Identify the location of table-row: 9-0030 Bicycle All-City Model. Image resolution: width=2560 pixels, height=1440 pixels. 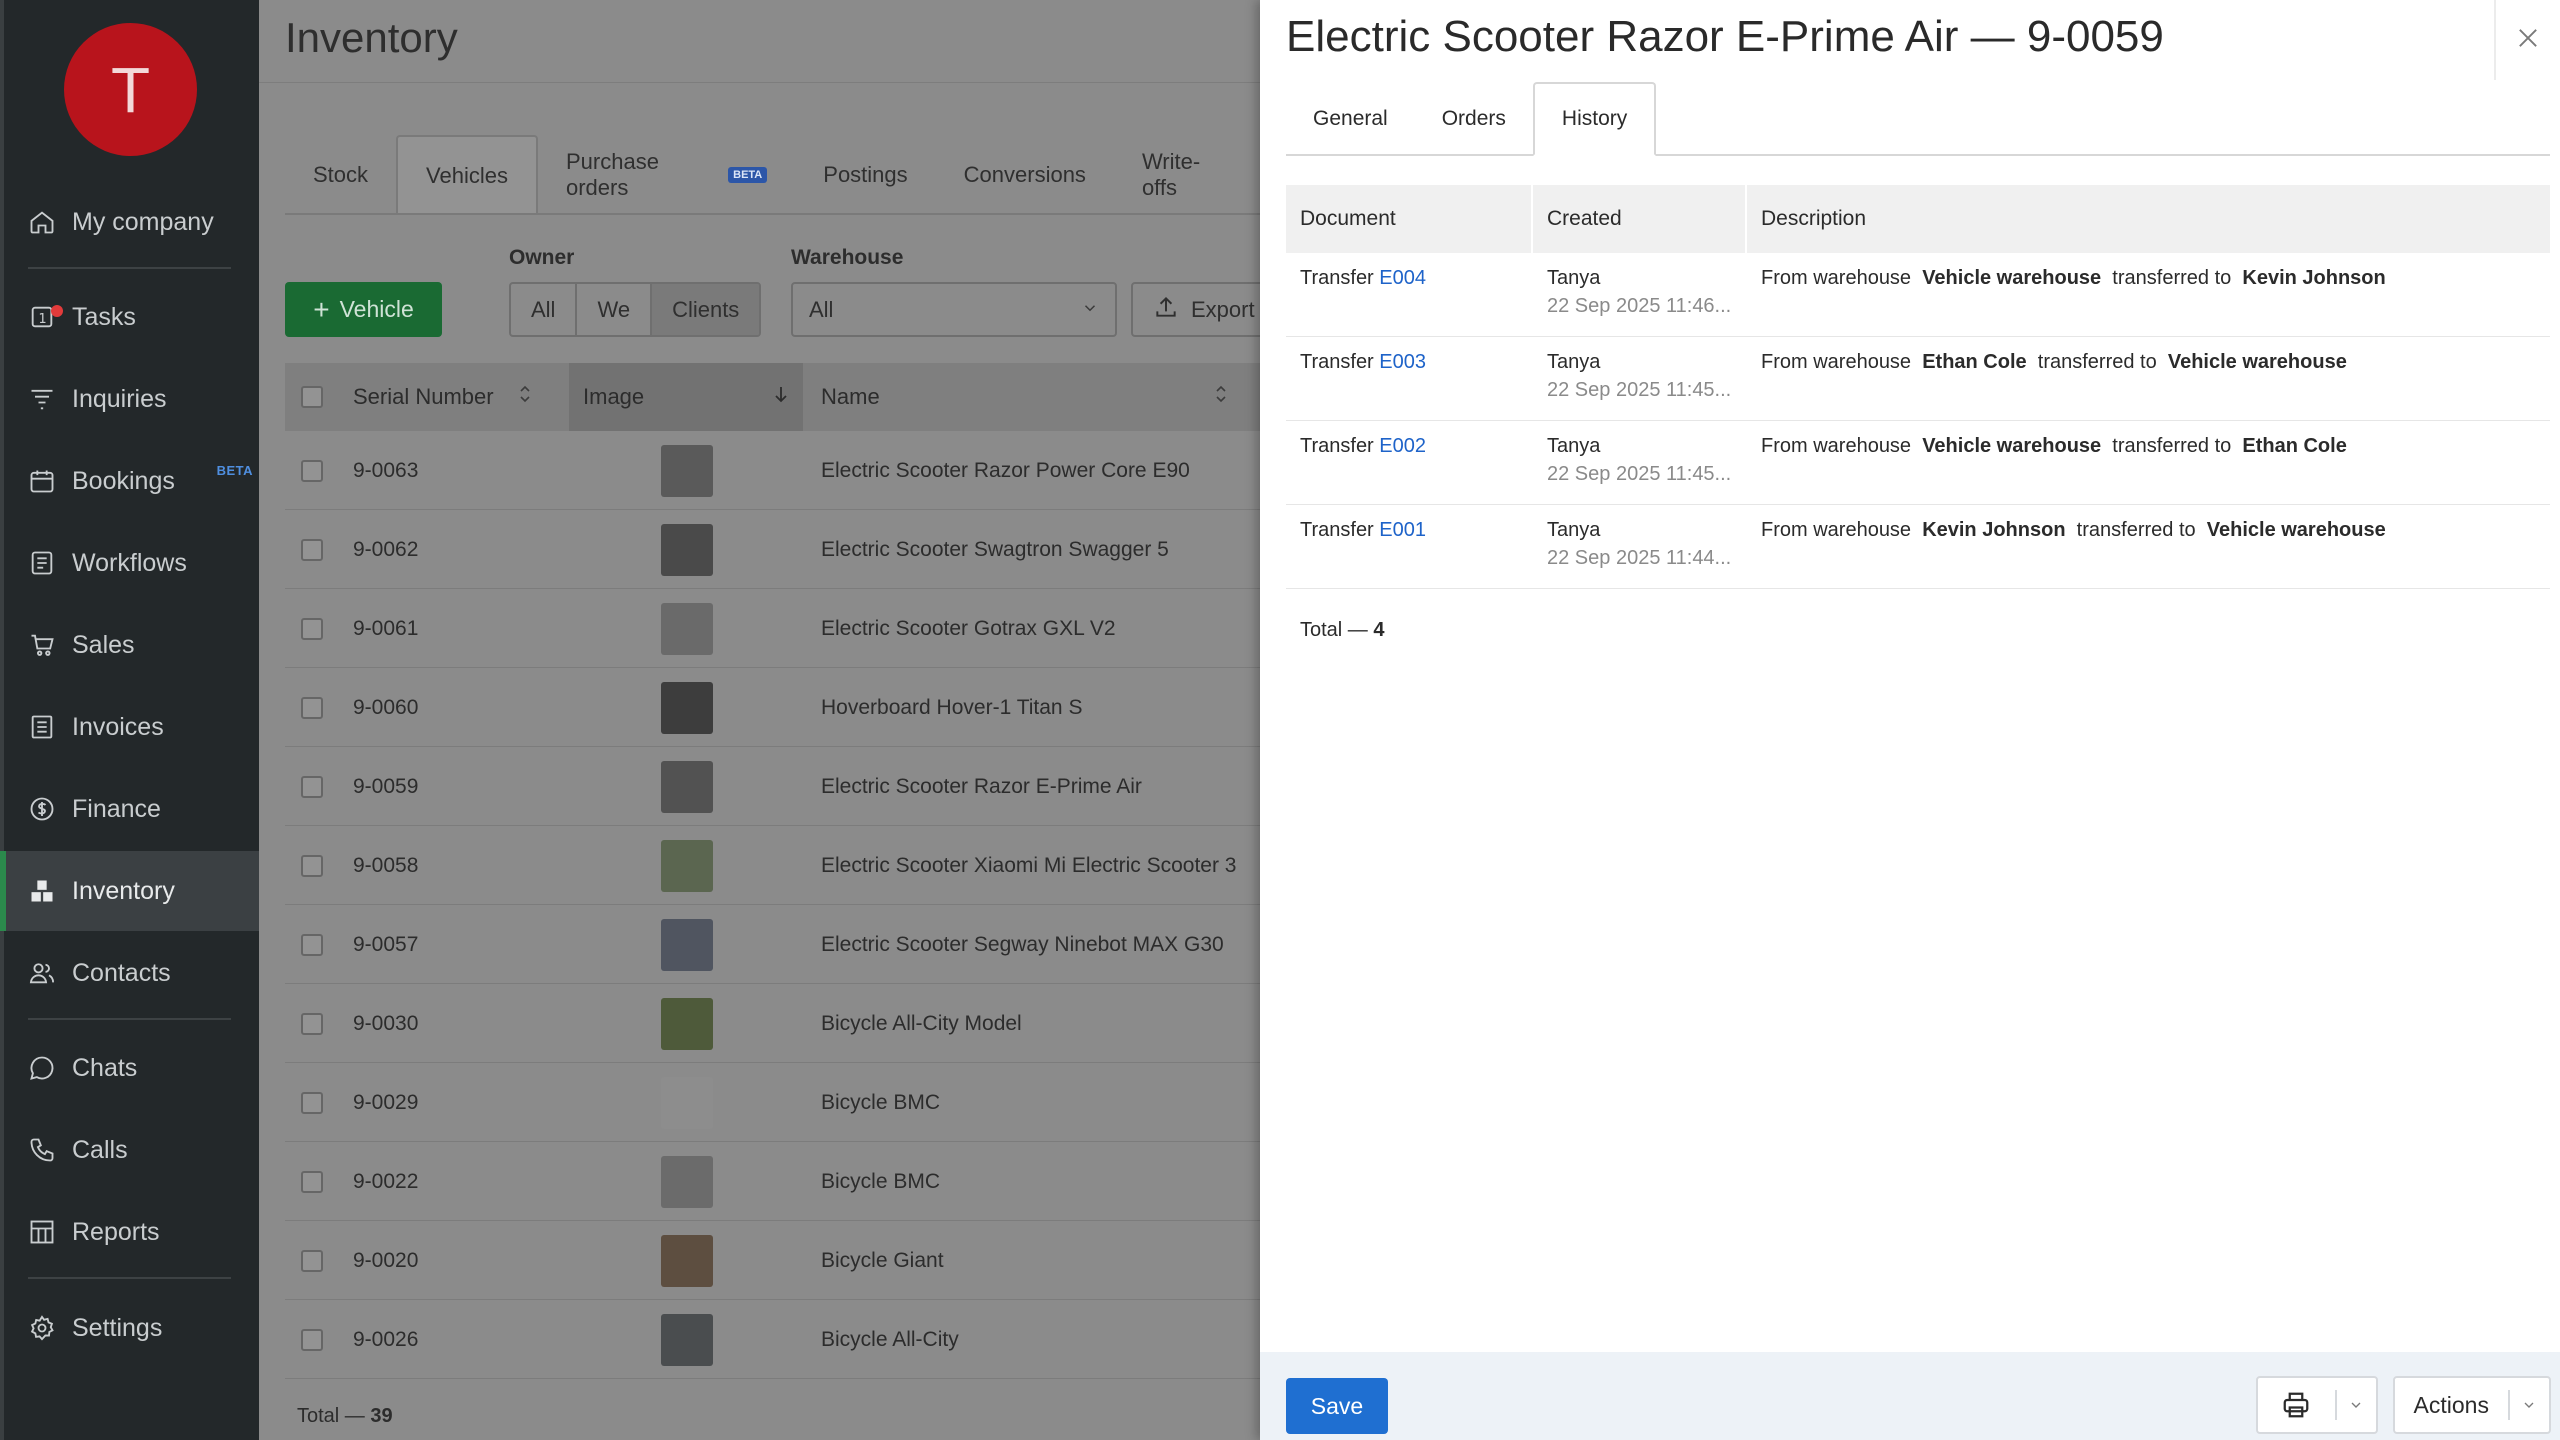
(772, 1023).